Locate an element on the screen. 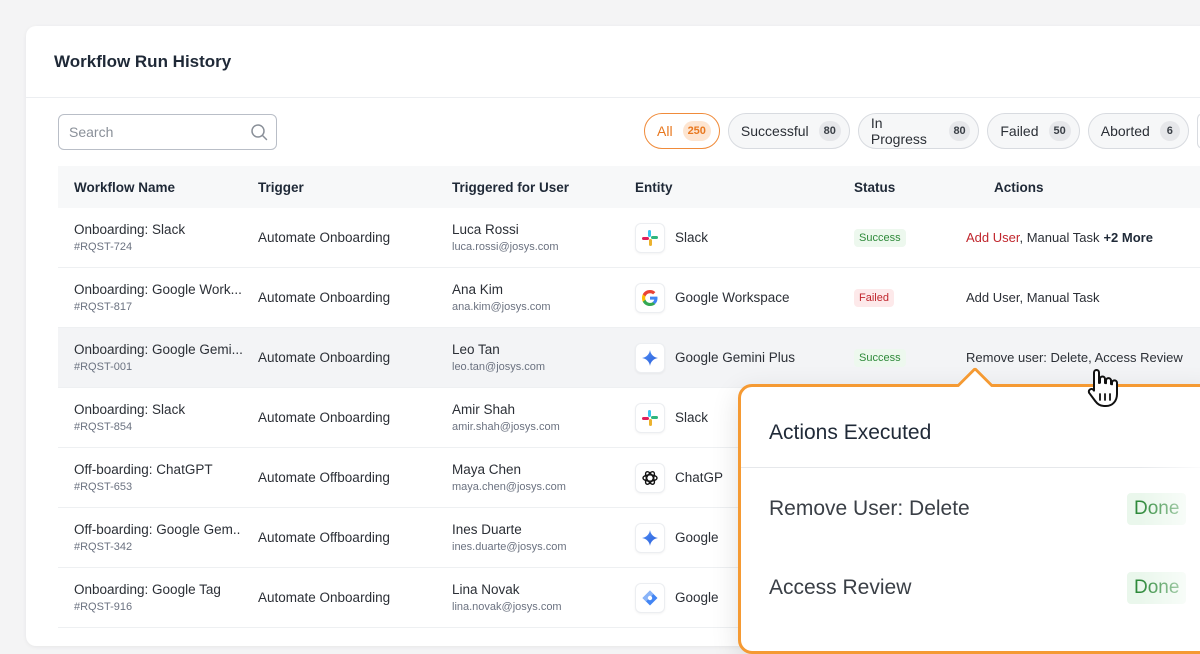 The width and height of the screenshot is (1200, 654). search-input is located at coordinates (159, 132).